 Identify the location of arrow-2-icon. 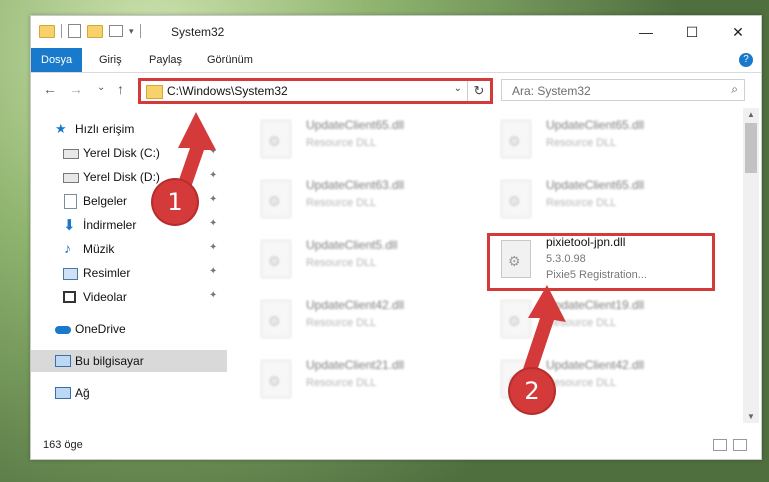
(544, 329).